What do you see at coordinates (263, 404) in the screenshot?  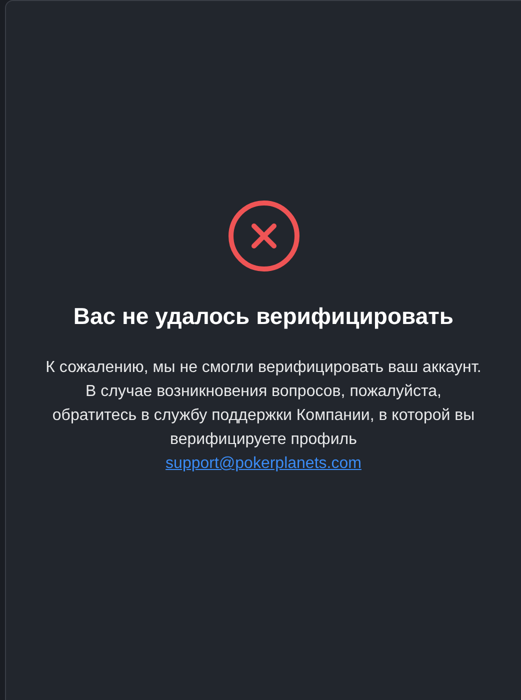 I see `error-message: К сожалению, мы не смогли верифицировать ваш аккаунт. В случае возникновения вопросов, пожалуйста, обратитесь в службу поддержки Компании, в которой вы верифицируете профиль` at bounding box center [263, 404].